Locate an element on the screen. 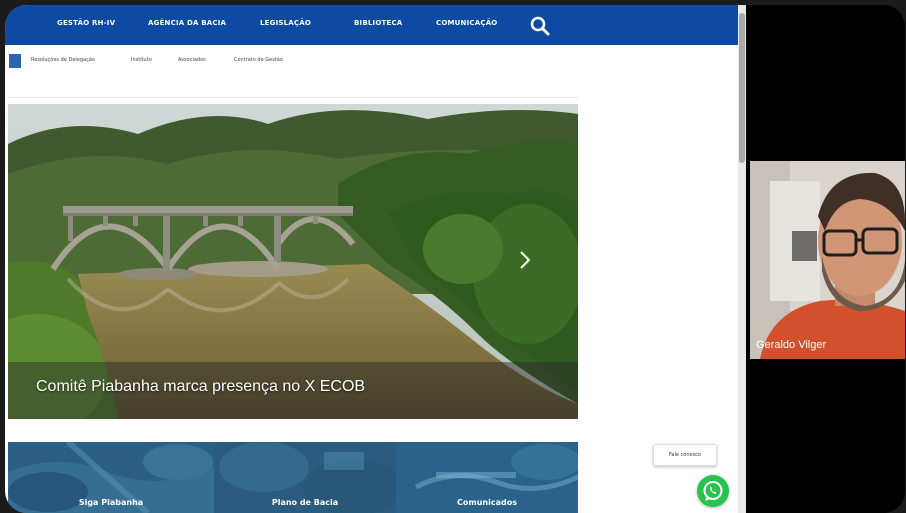 Image resolution: width=906 pixels, height=513 pixels. card-comunicados: Comunicados is located at coordinates (487, 477).